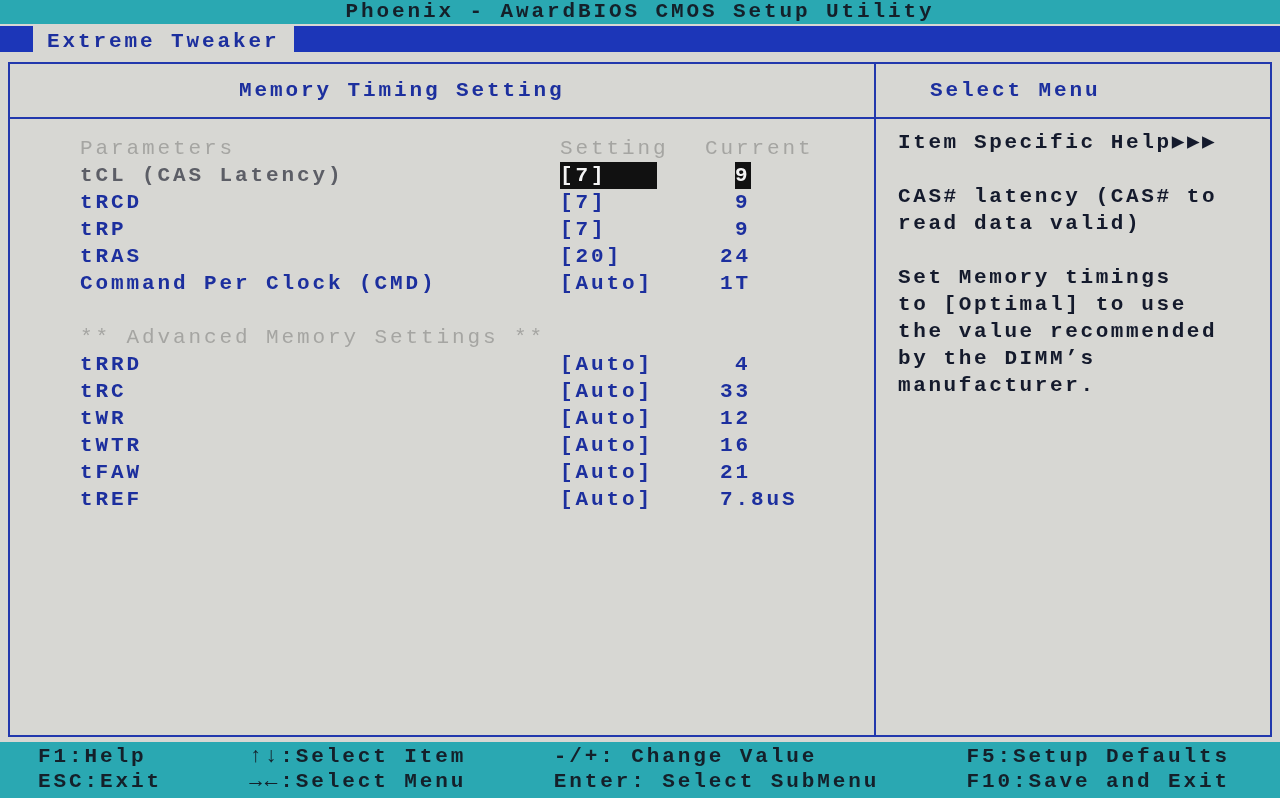 The image size is (1280, 798). What do you see at coordinates (735, 392) in the screenshot?
I see `current-value: 33` at bounding box center [735, 392].